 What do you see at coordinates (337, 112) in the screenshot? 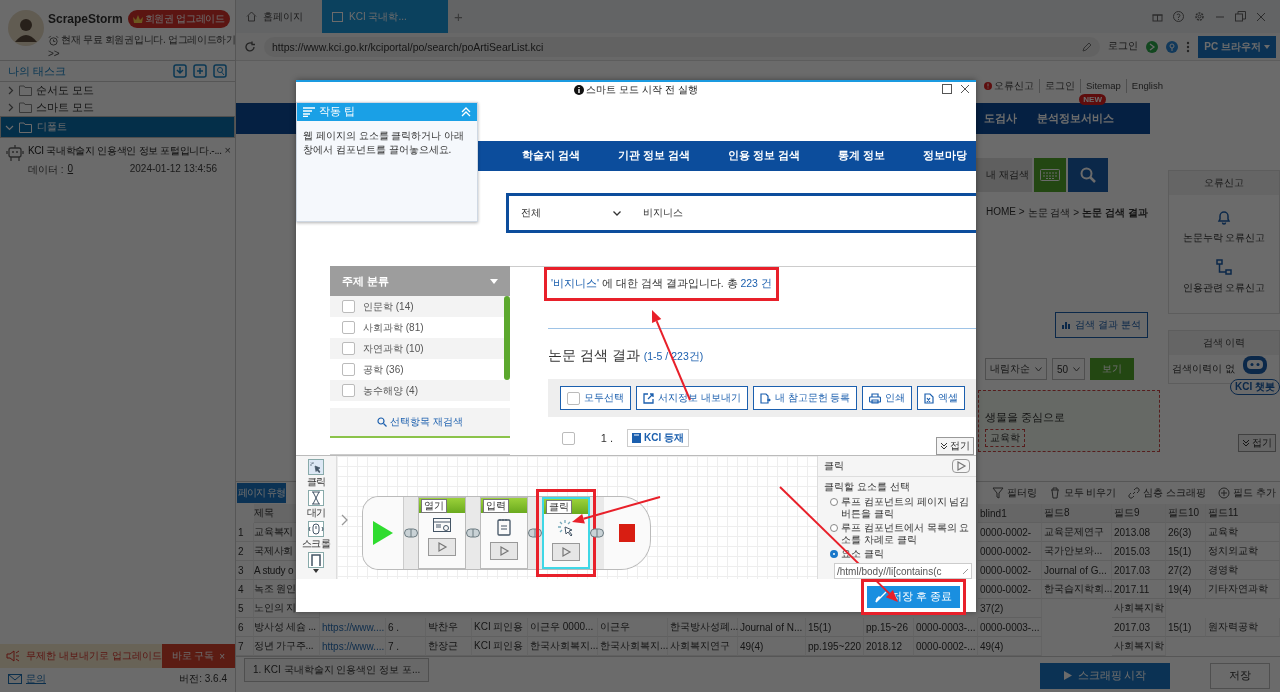
I see `tip-title: 작동 팁` at bounding box center [337, 112].